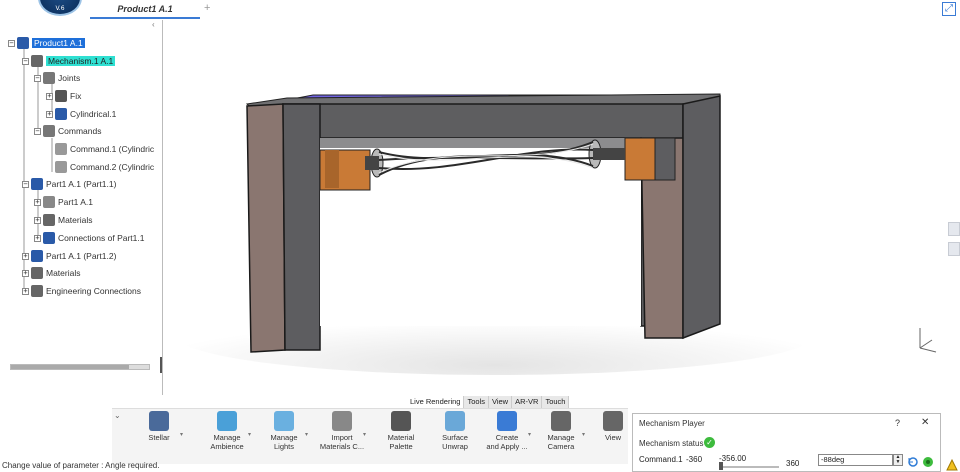 This screenshot has width=960, height=472. What do you see at coordinates (37, 256) in the screenshot?
I see `part-icon` at bounding box center [37, 256].